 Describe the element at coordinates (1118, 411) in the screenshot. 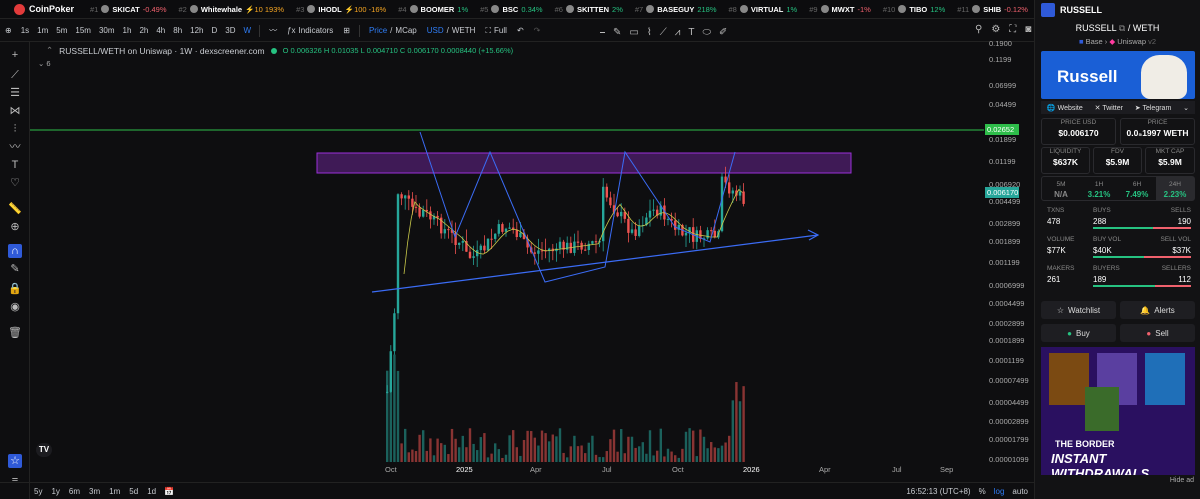

I see `ad-banner: THE BORDER INSTANT WITHDRAWALS` at that location.